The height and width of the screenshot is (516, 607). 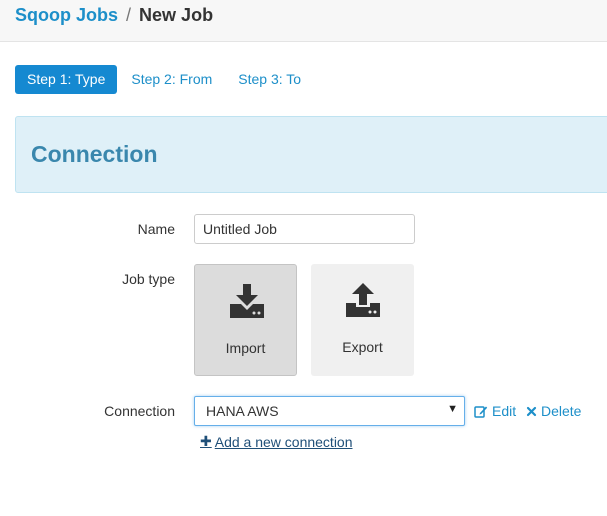 I want to click on close-icon, so click(x=531, y=411).